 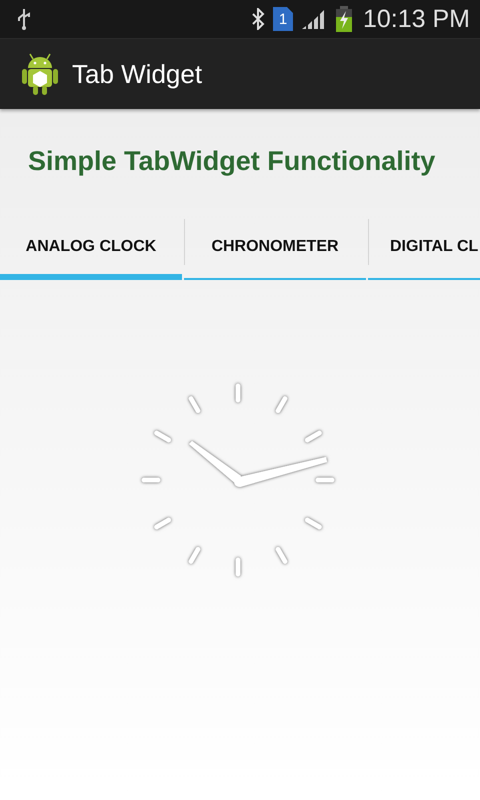 I want to click on app-title: Tab Widget, so click(x=137, y=74).